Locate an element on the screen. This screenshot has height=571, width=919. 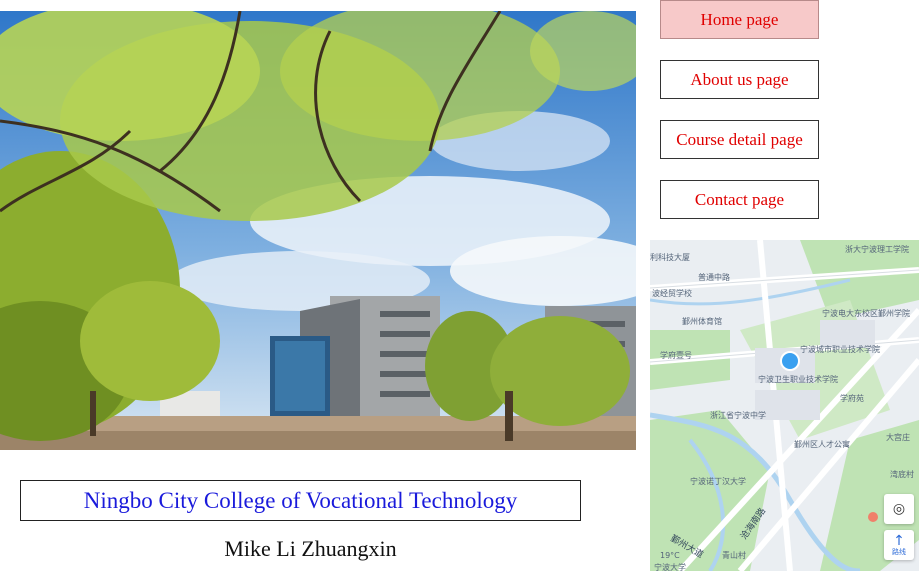
nav-course-button: Course detail page is located at coordinates (739, 139).